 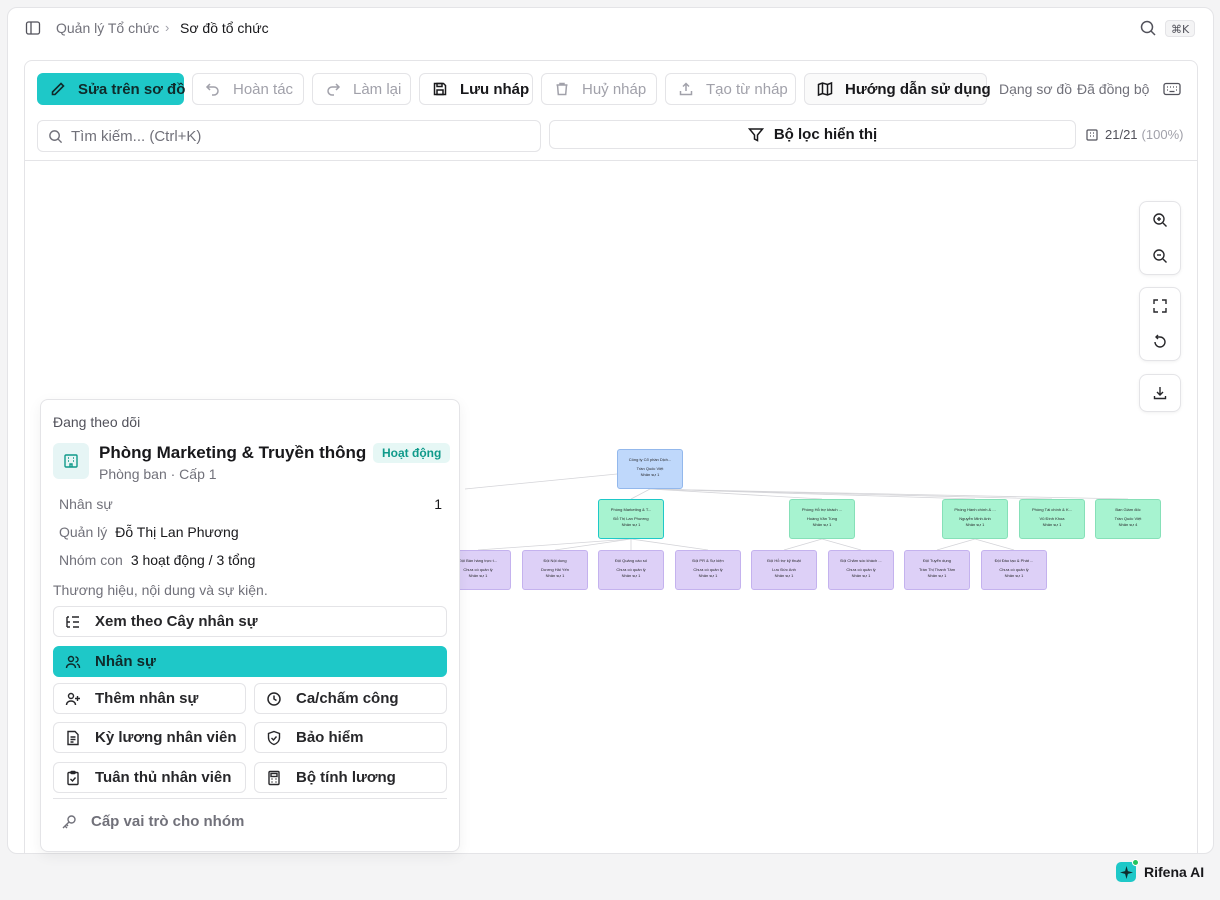 What do you see at coordinates (72, 698) in the screenshot?
I see `user-plus-icon` at bounding box center [72, 698].